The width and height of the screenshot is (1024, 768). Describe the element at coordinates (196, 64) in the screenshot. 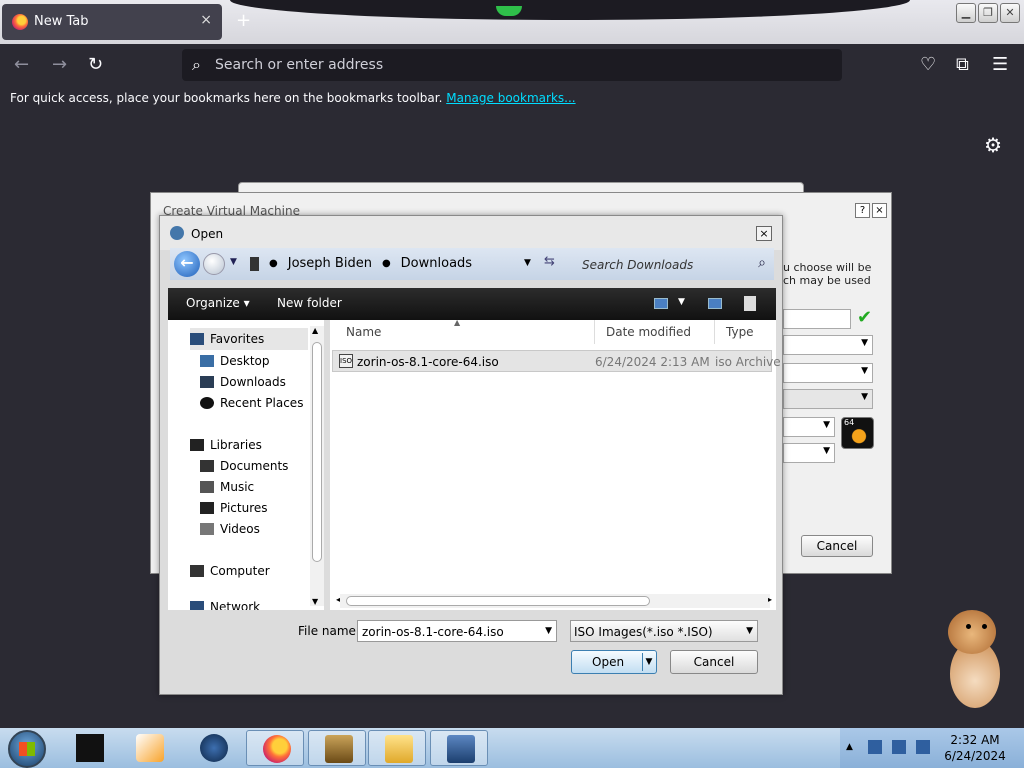

I see `search-icon: ⌕` at that location.